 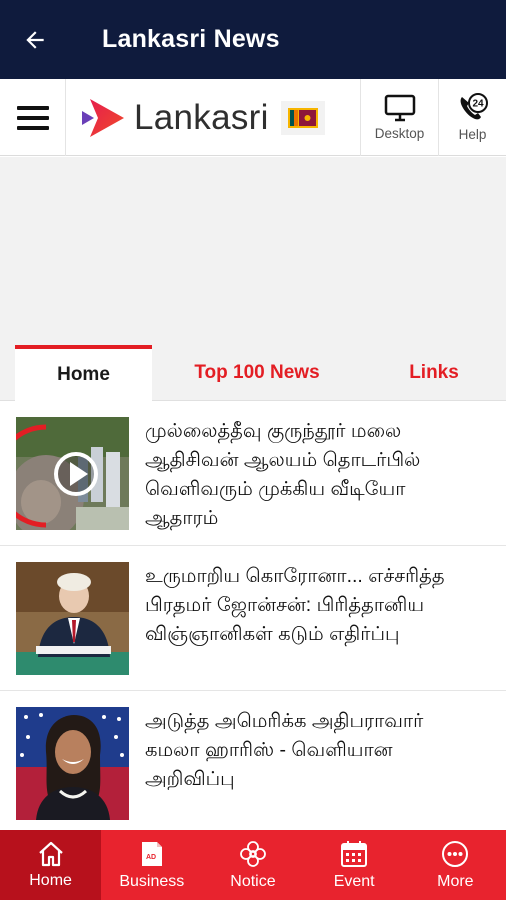 I want to click on help-button: 24 Help, so click(x=472, y=117).